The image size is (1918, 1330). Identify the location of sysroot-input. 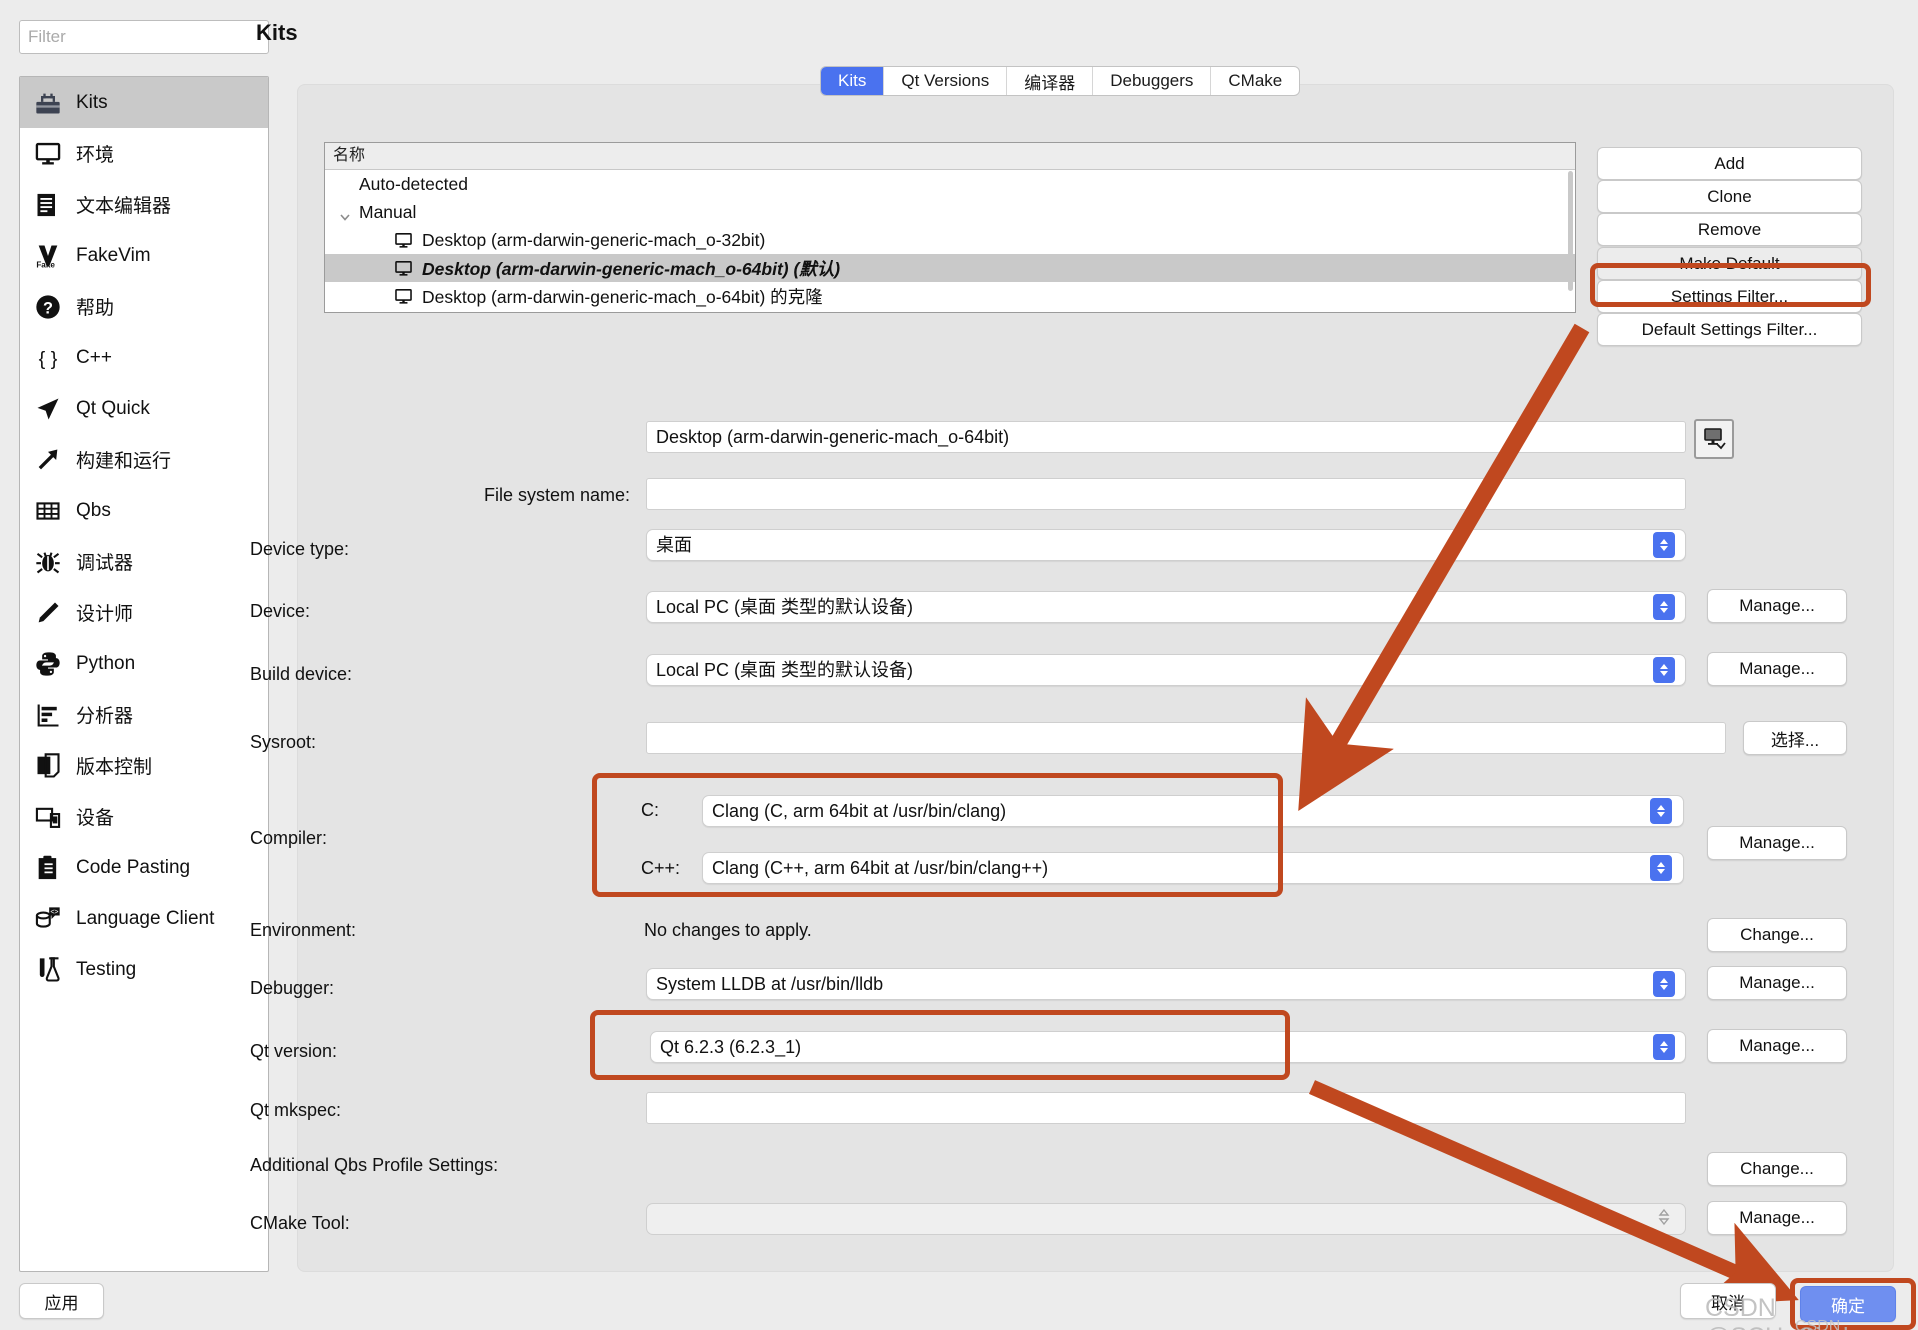
(1186, 738).